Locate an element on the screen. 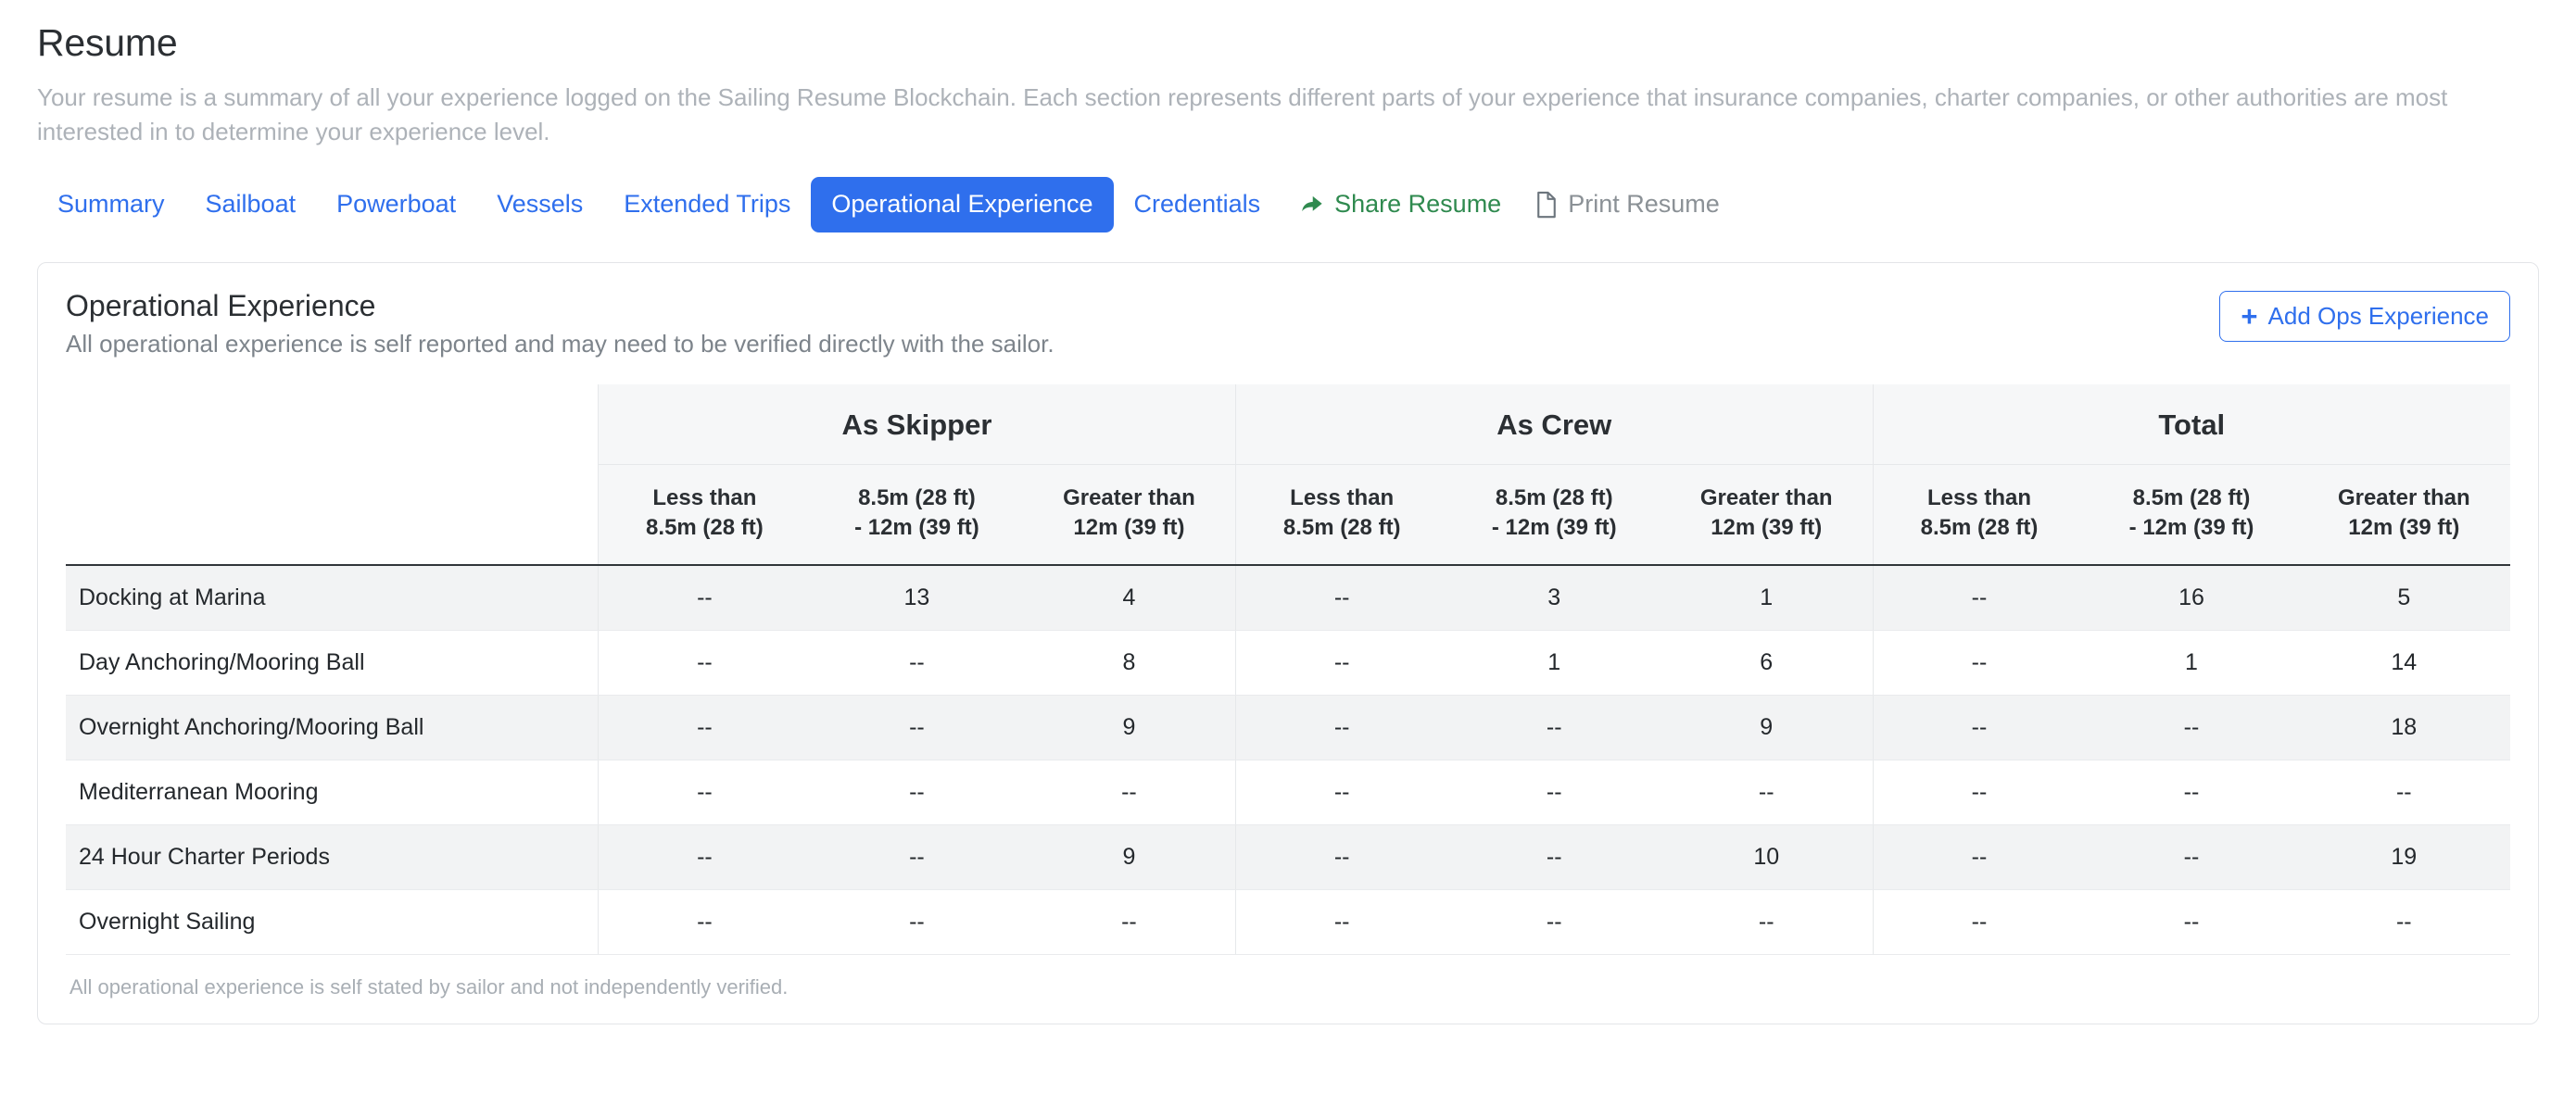 This screenshot has width=2576, height=1118. row-label: Overnight Anchoring/Mooring Ball is located at coordinates (332, 727).